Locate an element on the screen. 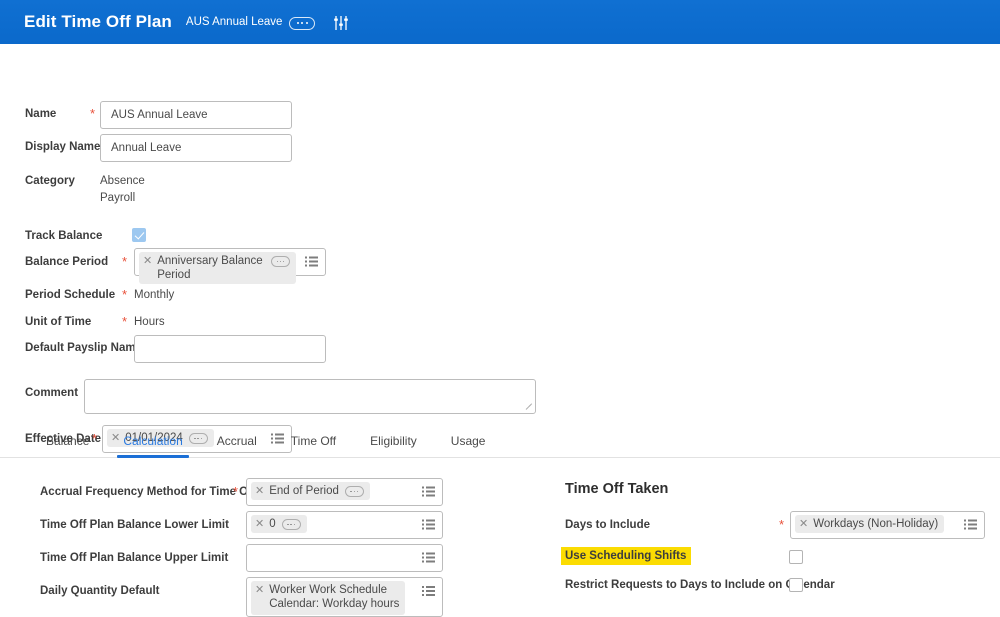 Image resolution: width=1000 pixels, height=617 pixels. lower-limit-chip: ✕ 0 is located at coordinates (279, 524).